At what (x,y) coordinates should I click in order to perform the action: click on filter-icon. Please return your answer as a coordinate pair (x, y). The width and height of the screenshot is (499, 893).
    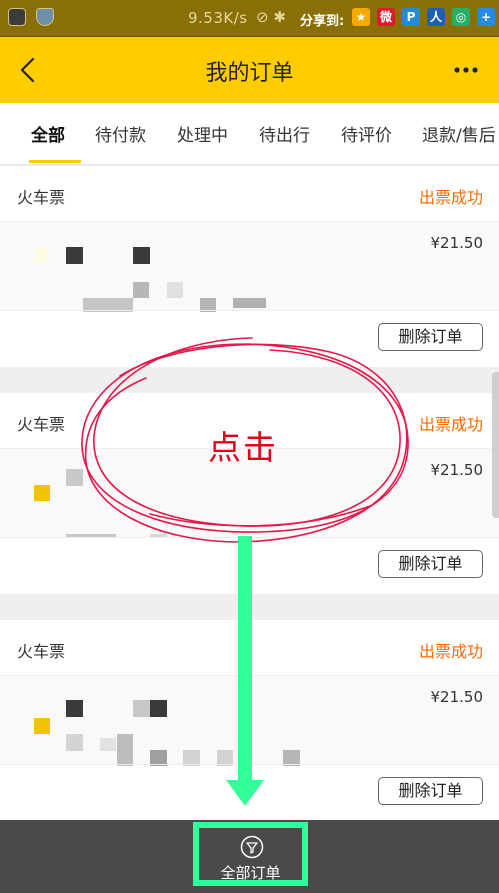
    Looking at the image, I should click on (252, 847).